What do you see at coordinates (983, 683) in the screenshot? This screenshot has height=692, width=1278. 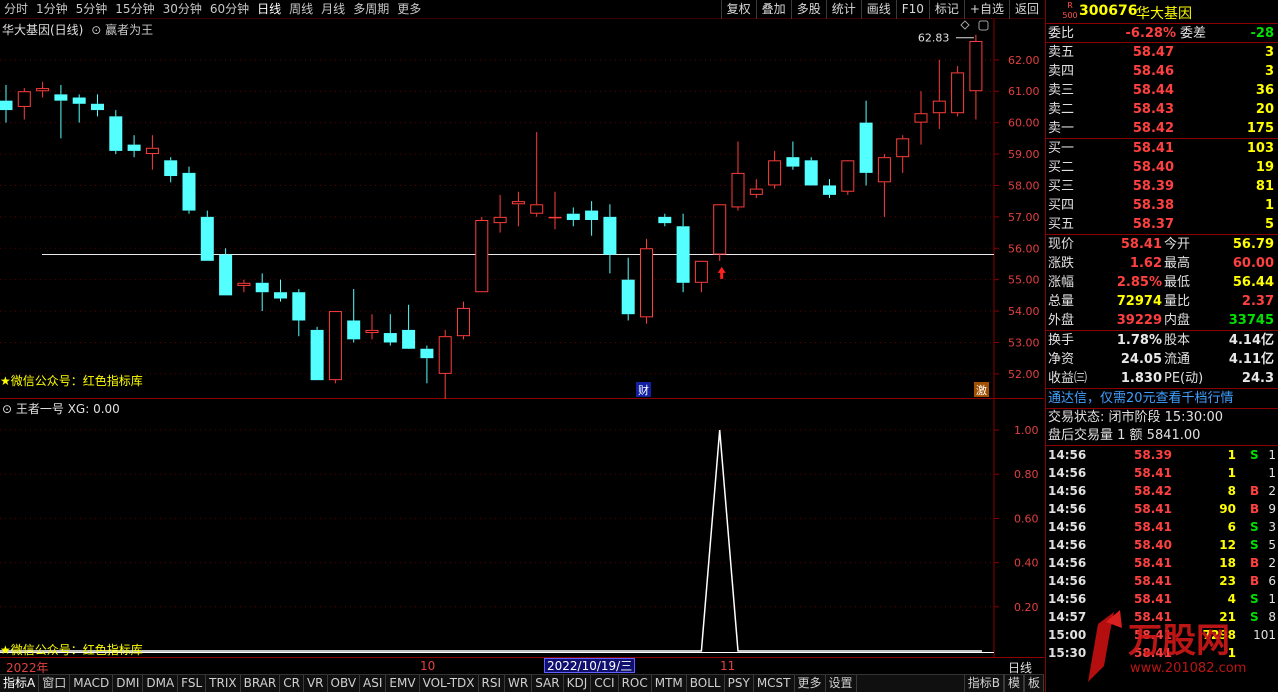 I see `indicator-tab-right-0: 指标B` at bounding box center [983, 683].